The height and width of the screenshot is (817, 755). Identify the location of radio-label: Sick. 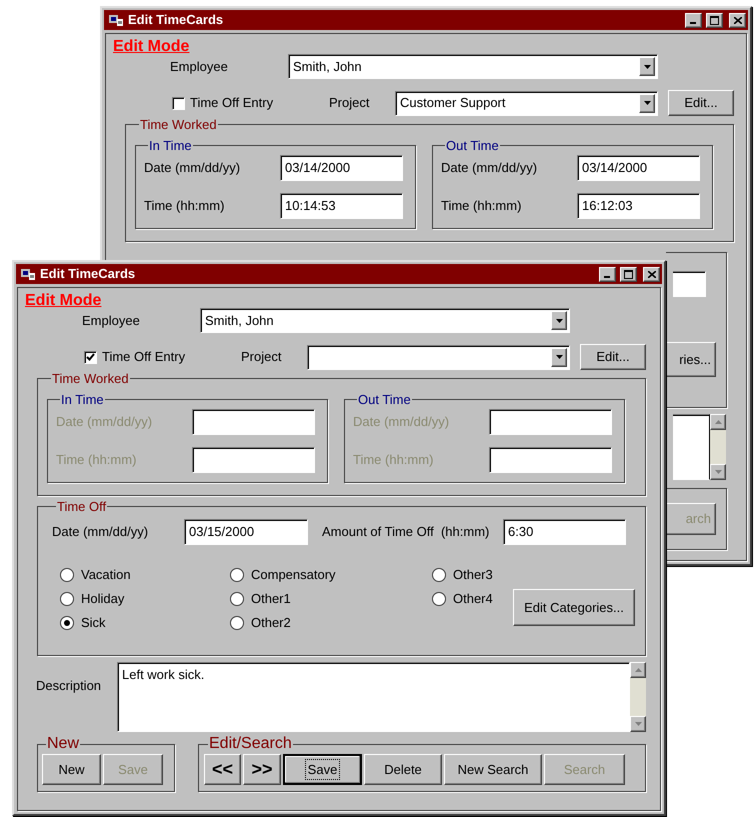
(93, 623).